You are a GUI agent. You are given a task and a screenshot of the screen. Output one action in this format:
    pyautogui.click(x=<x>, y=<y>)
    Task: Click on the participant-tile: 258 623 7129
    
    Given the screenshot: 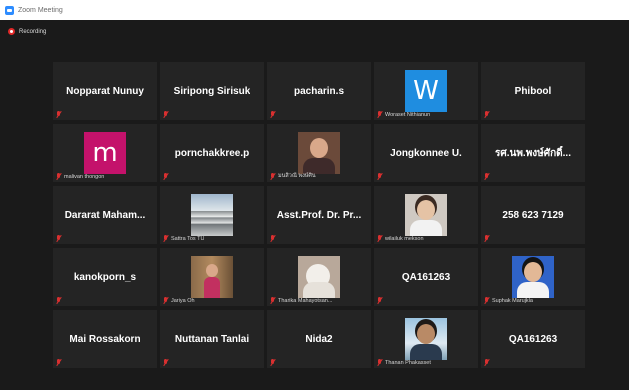 What is the action you would take?
    pyautogui.click(x=533, y=215)
    